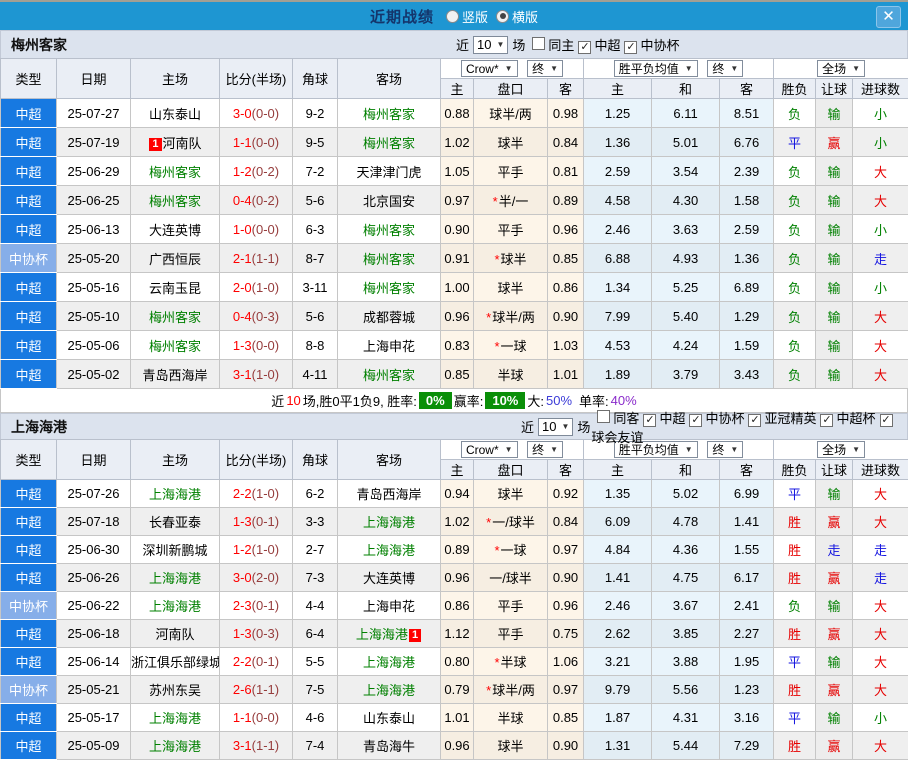  What do you see at coordinates (315, 662) in the screenshot?
I see `corner-cell: 5-5` at bounding box center [315, 662].